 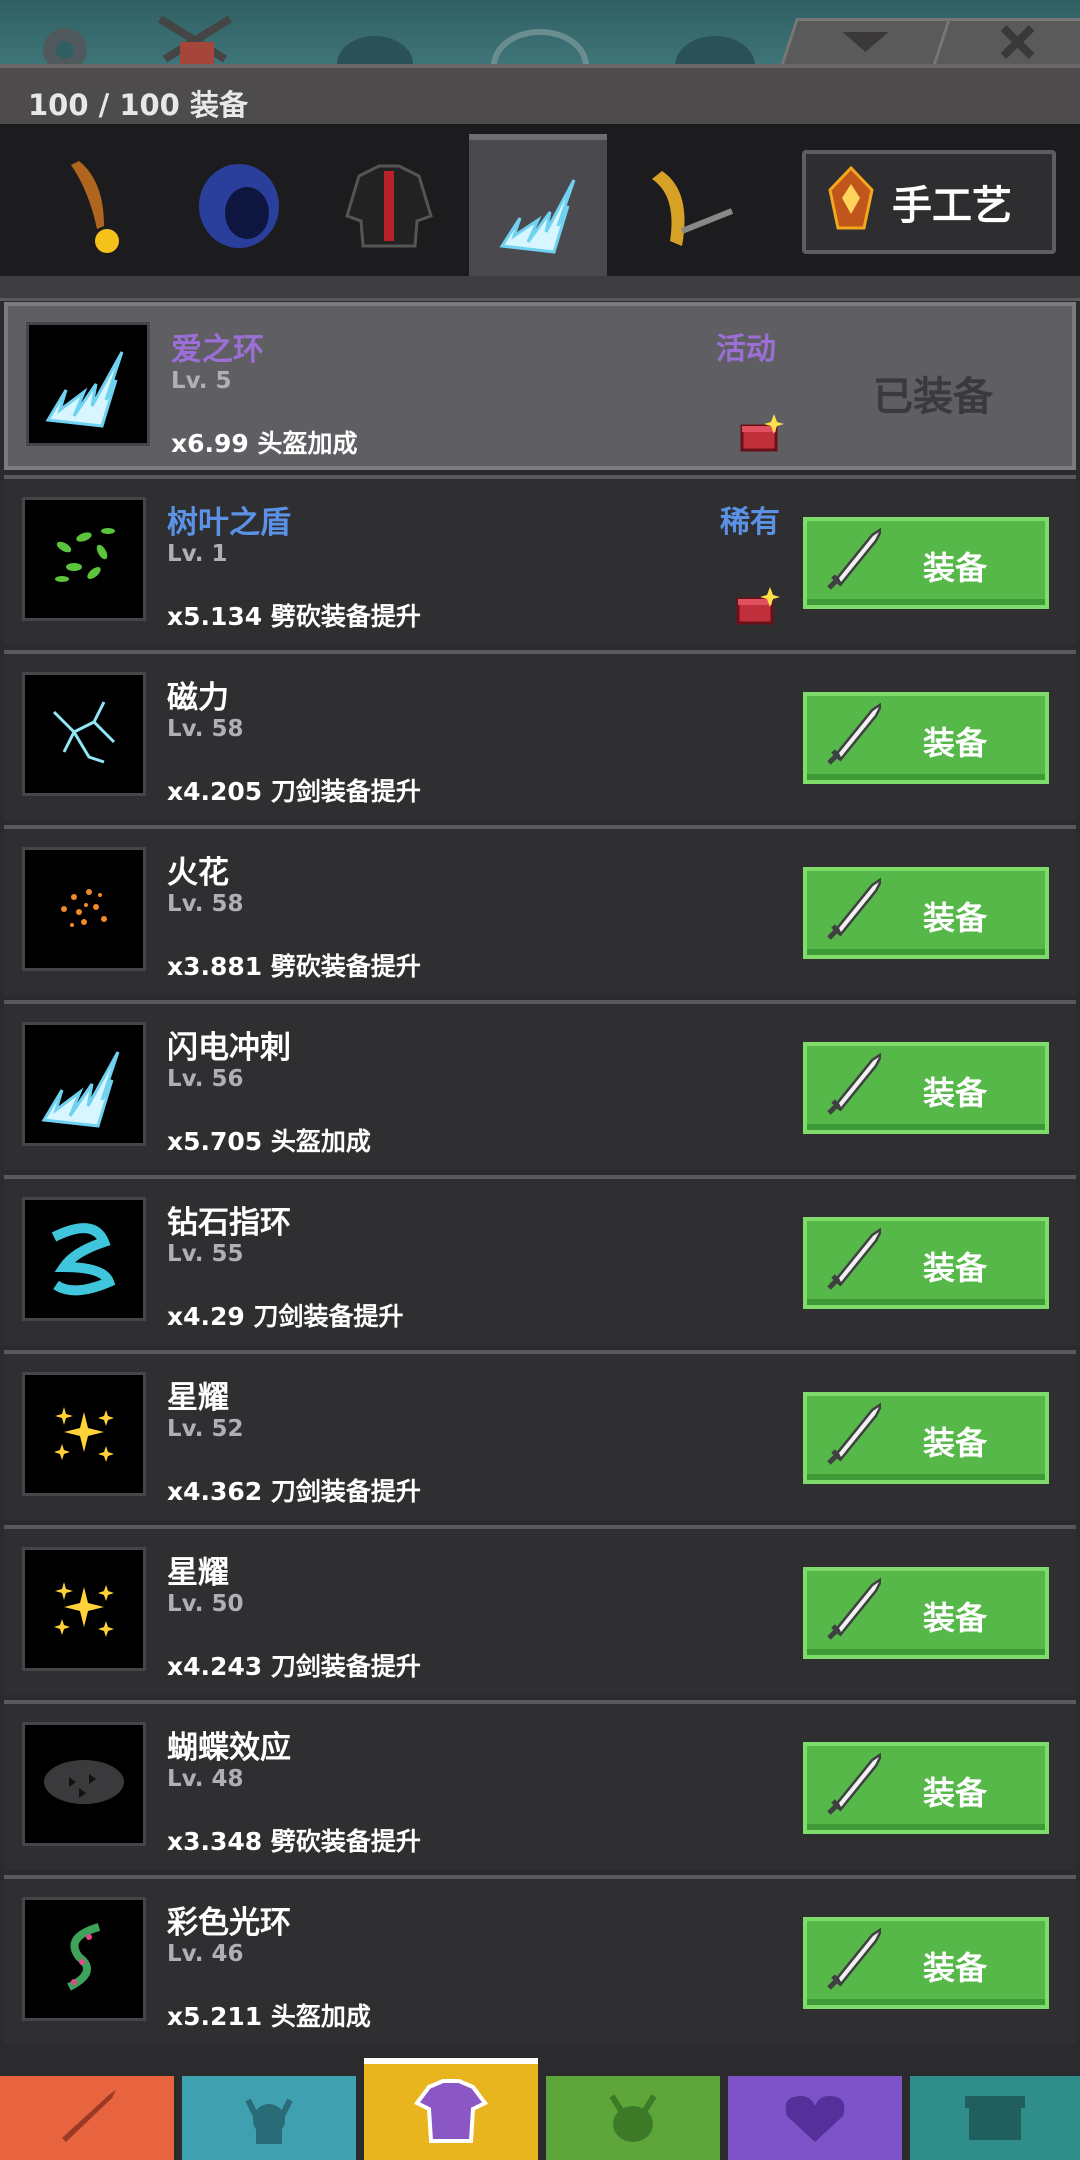 What do you see at coordinates (65, 46) in the screenshot?
I see `gear-icon` at bounding box center [65, 46].